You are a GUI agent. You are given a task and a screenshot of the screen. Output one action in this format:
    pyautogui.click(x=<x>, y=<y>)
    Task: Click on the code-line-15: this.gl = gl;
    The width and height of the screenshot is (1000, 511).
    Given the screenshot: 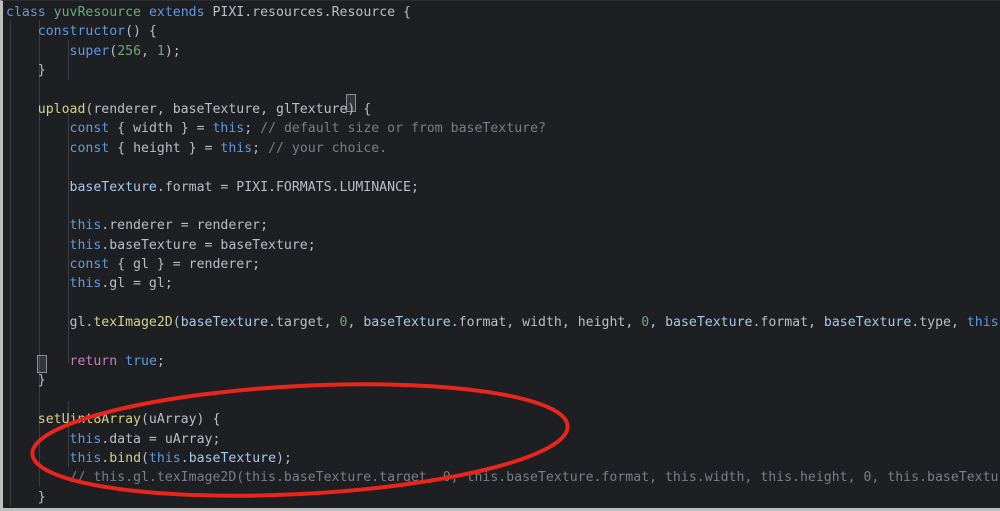 What is the action you would take?
    pyautogui.click(x=503, y=283)
    